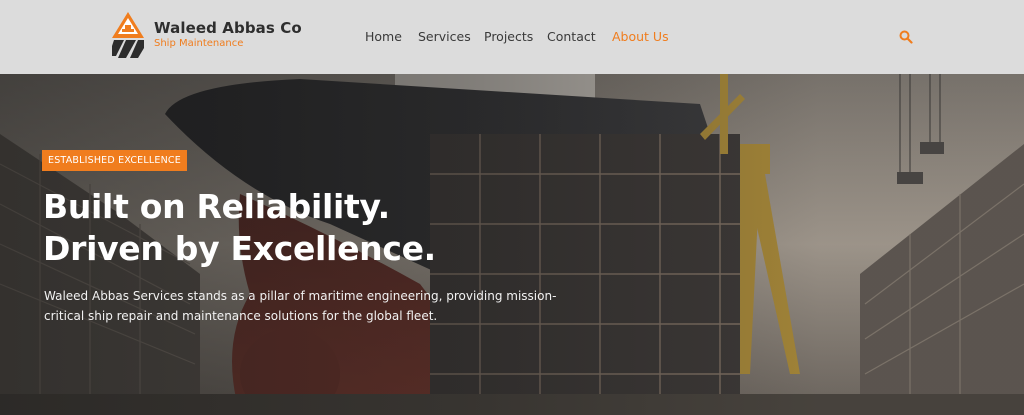 The width and height of the screenshot is (1024, 415). What do you see at coordinates (114, 160) in the screenshot?
I see `hero-badge: ESTABLISHED EXCELLENCE` at bounding box center [114, 160].